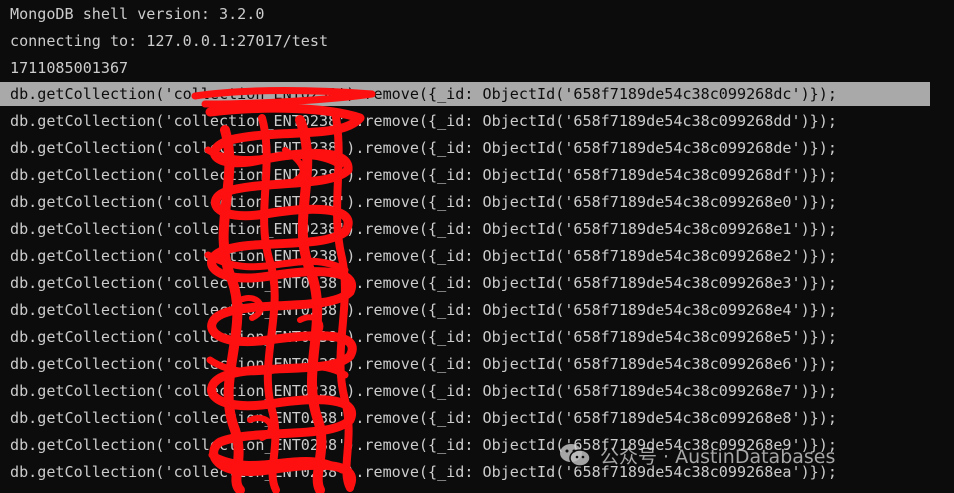 This screenshot has height=493, width=954. I want to click on wechat-icon, so click(575, 455).